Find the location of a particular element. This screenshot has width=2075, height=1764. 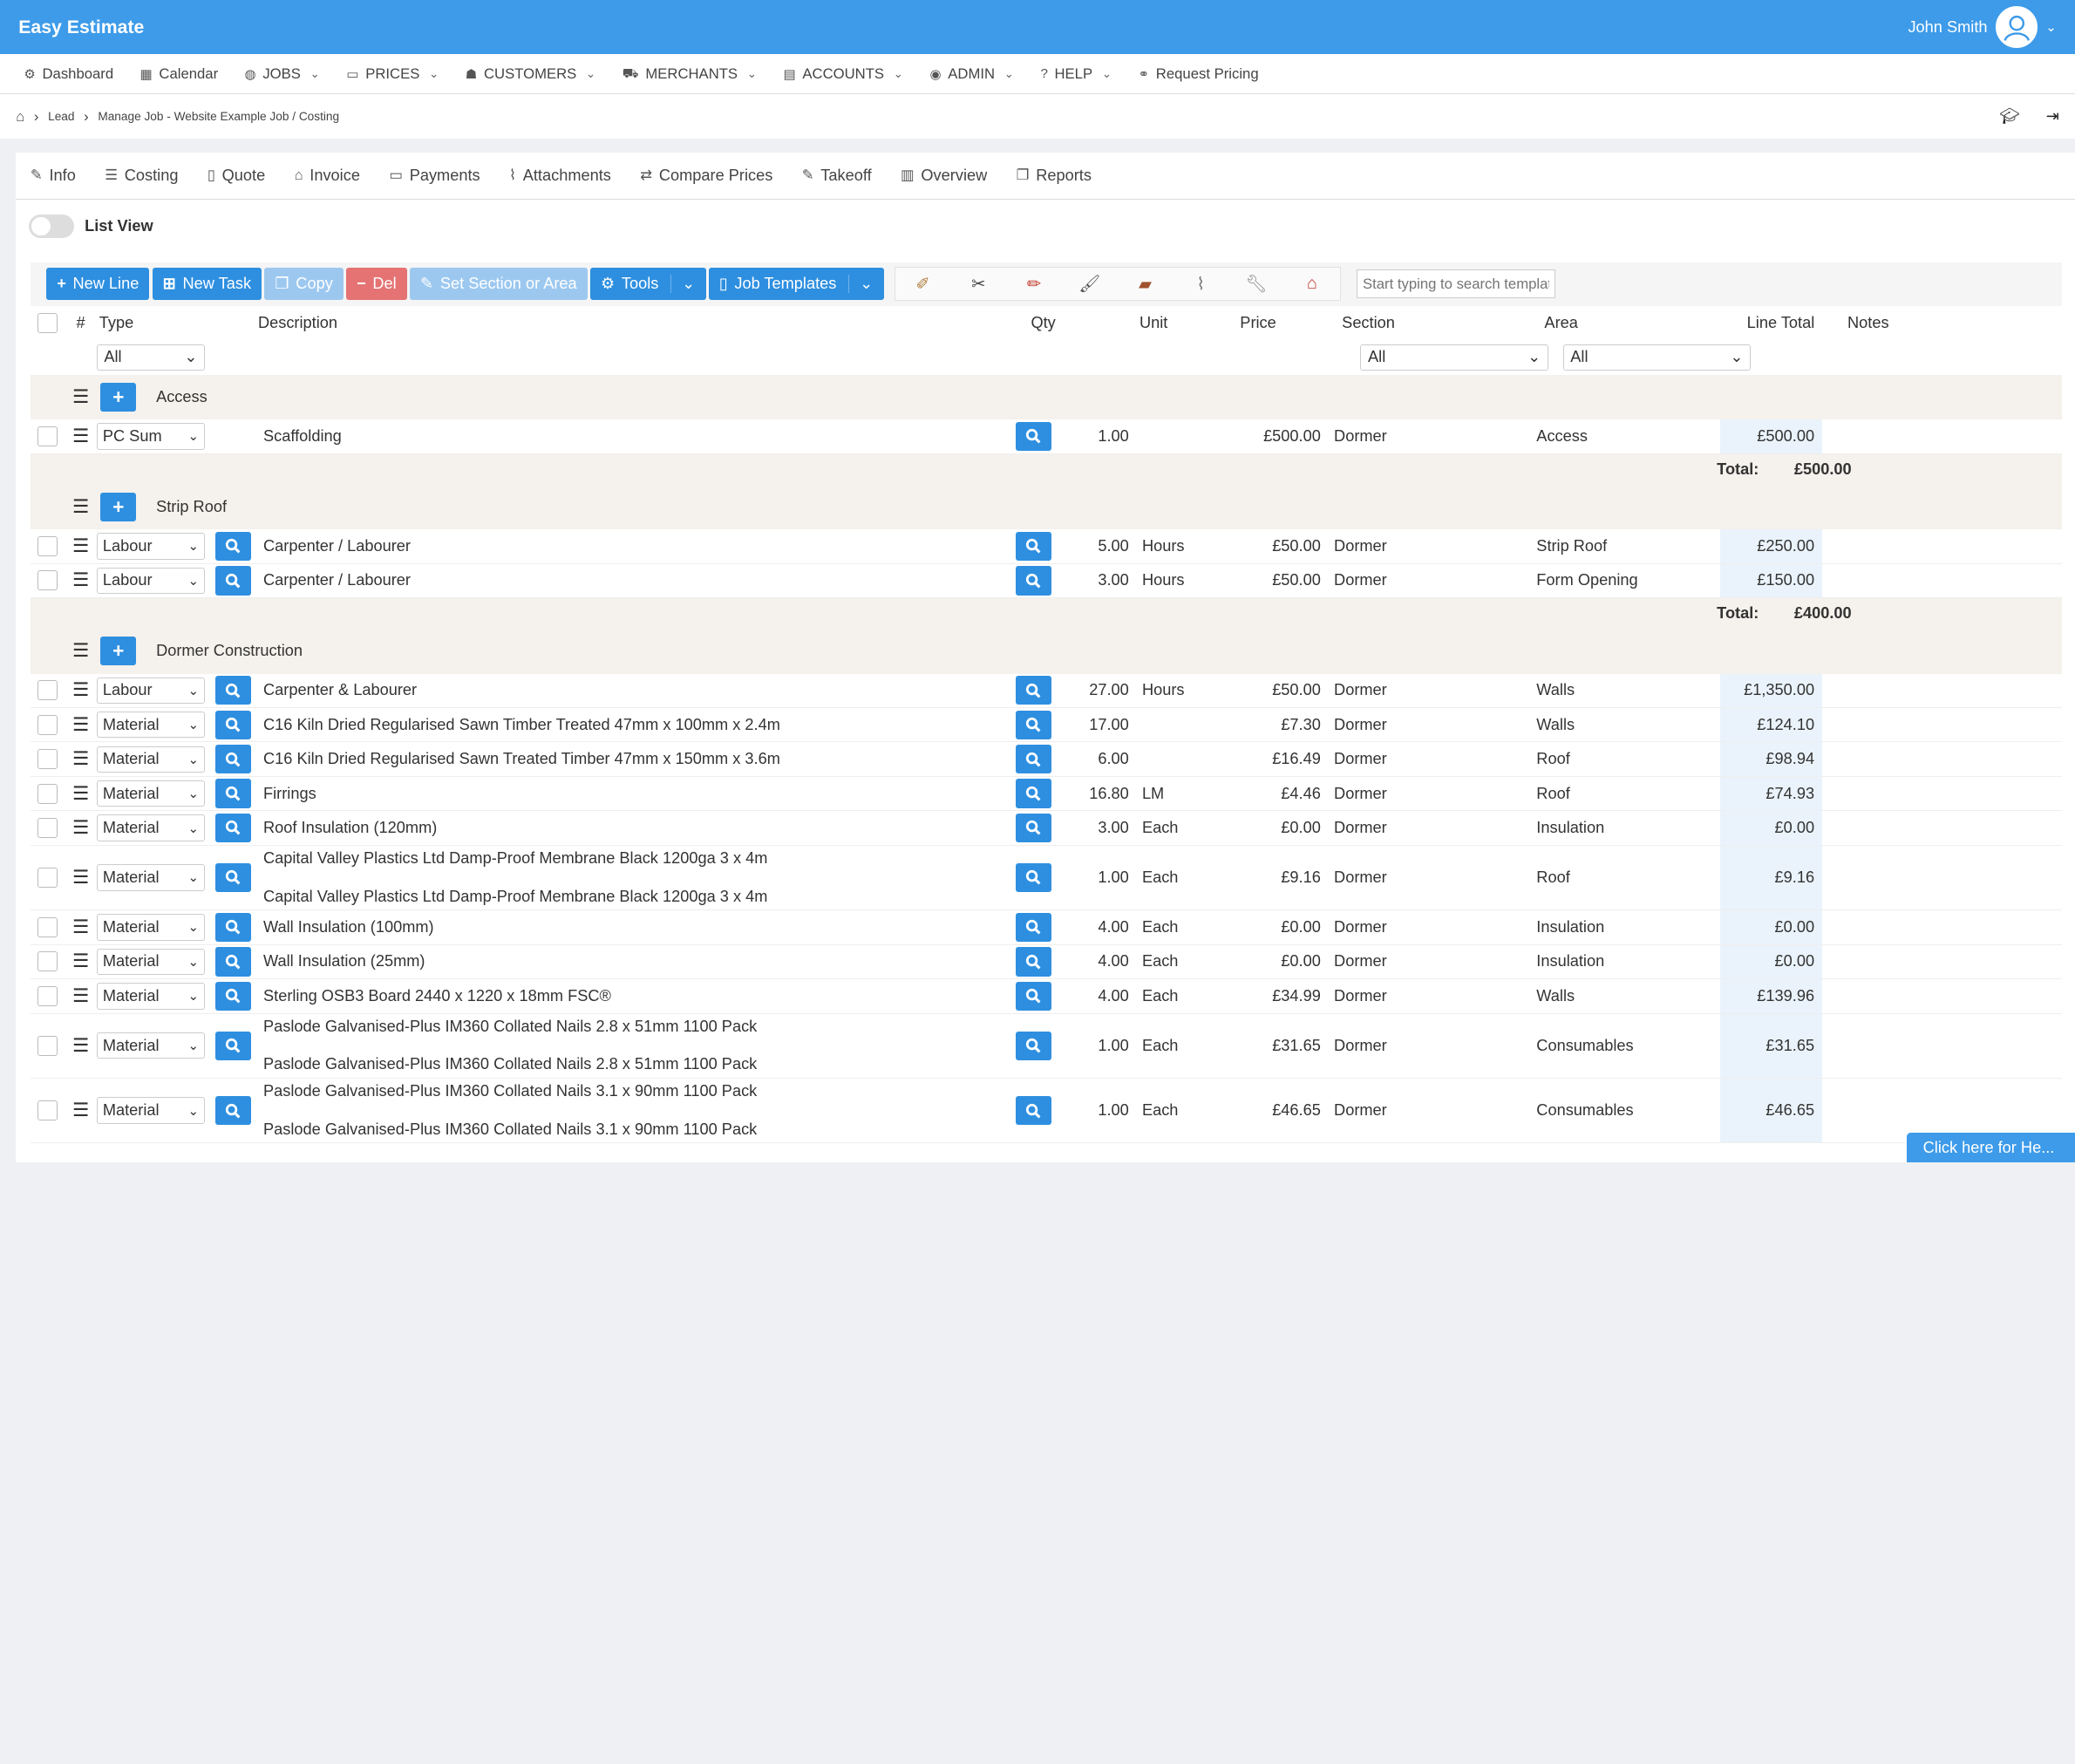

delete-button: − Del is located at coordinates (376, 284).